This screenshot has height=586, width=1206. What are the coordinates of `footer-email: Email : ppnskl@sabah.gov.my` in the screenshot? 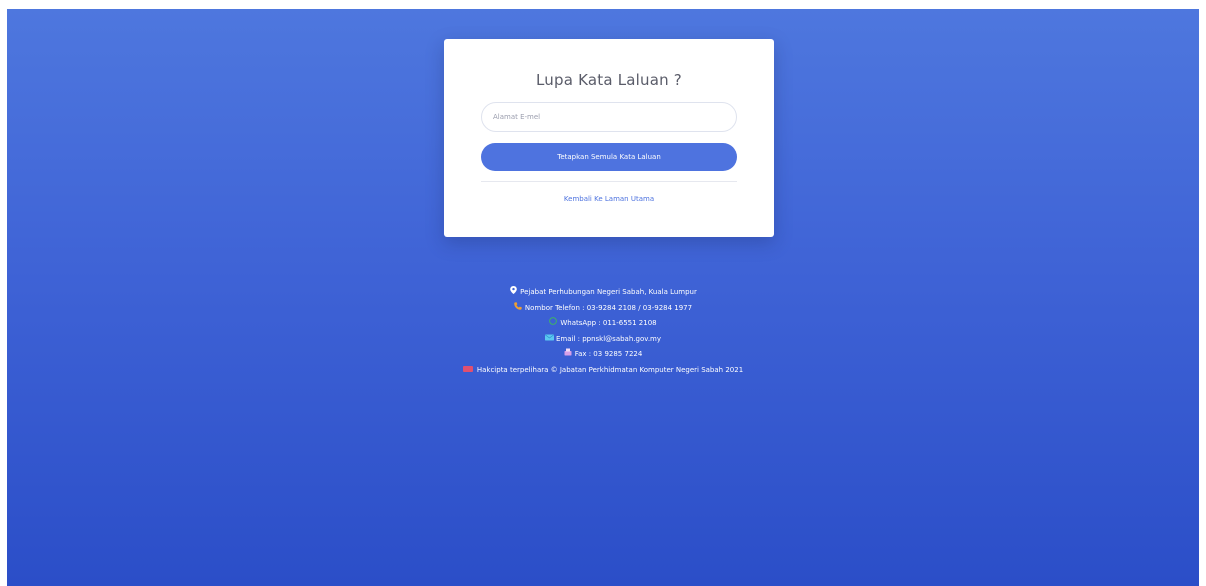 It's located at (603, 340).